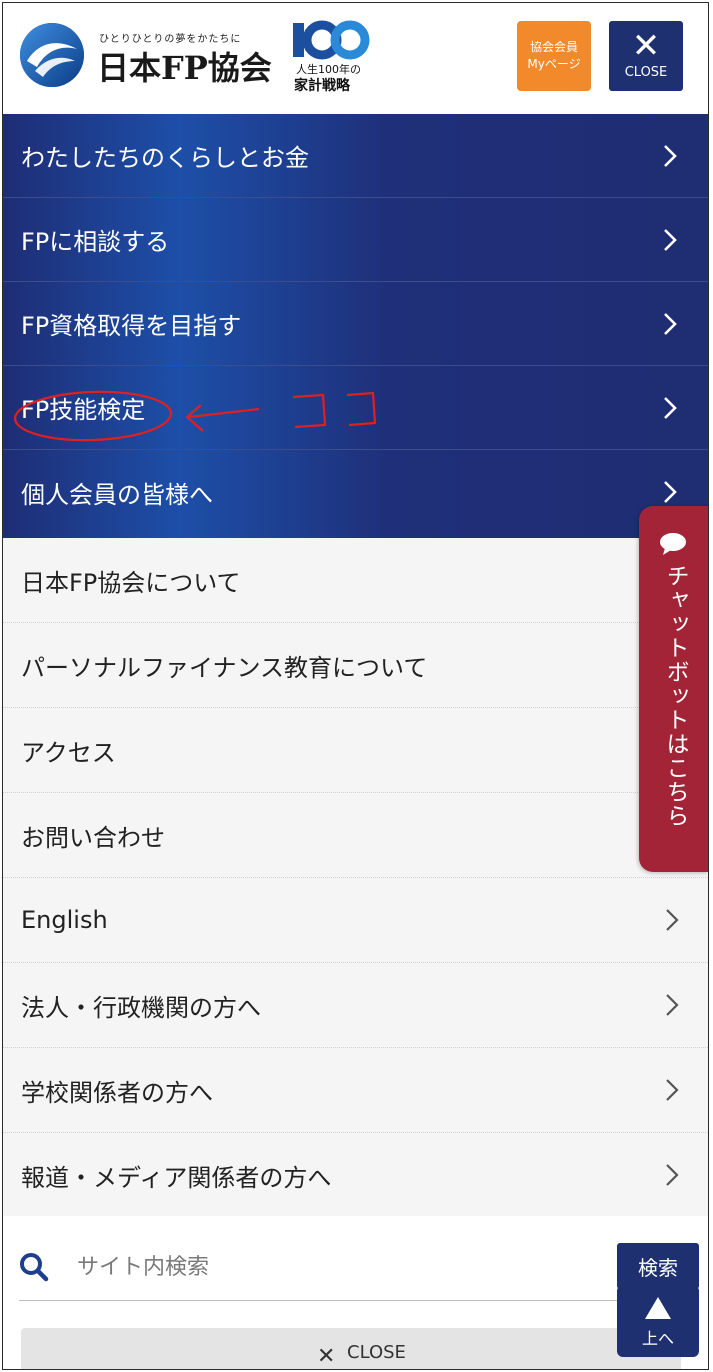 Image resolution: width=713 pixels, height=1372 pixels. What do you see at coordinates (322, 86) in the screenshot?
I see `badge-line2: 家計戦略` at bounding box center [322, 86].